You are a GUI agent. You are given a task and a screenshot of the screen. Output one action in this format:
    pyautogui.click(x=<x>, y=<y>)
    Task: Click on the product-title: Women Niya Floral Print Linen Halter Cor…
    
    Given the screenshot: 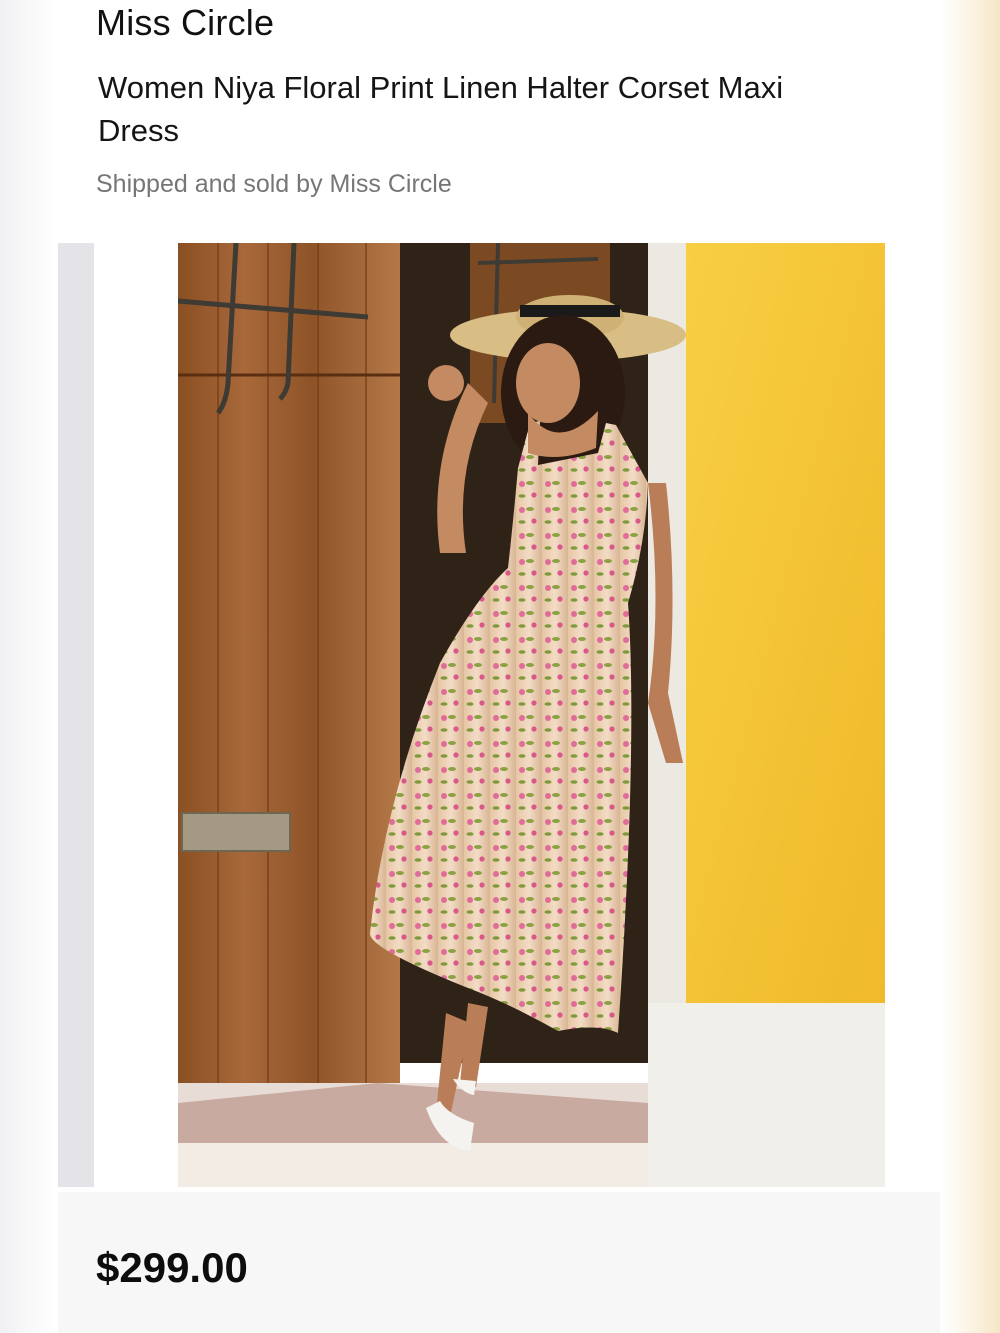 What is the action you would take?
    pyautogui.click(x=441, y=109)
    